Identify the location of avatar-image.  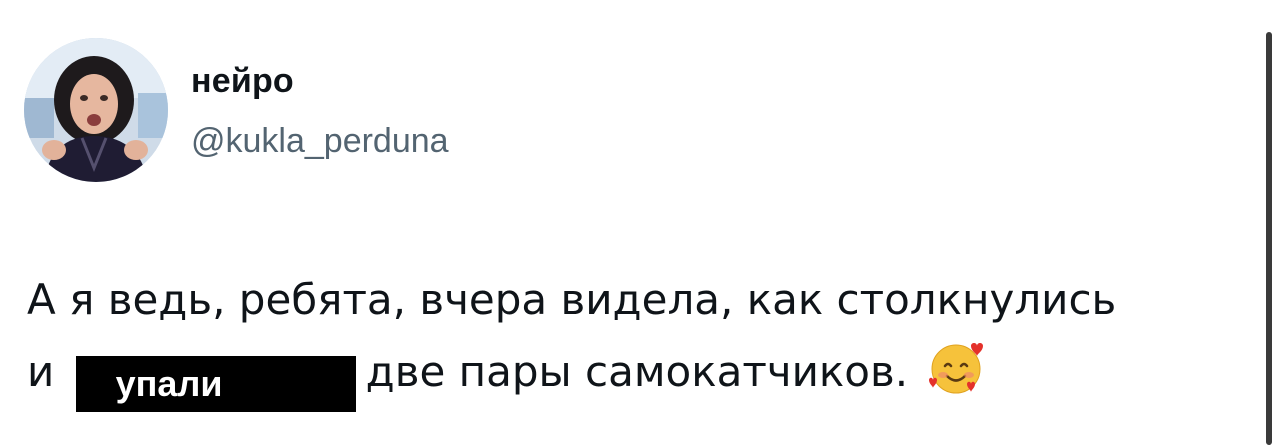
(96, 110).